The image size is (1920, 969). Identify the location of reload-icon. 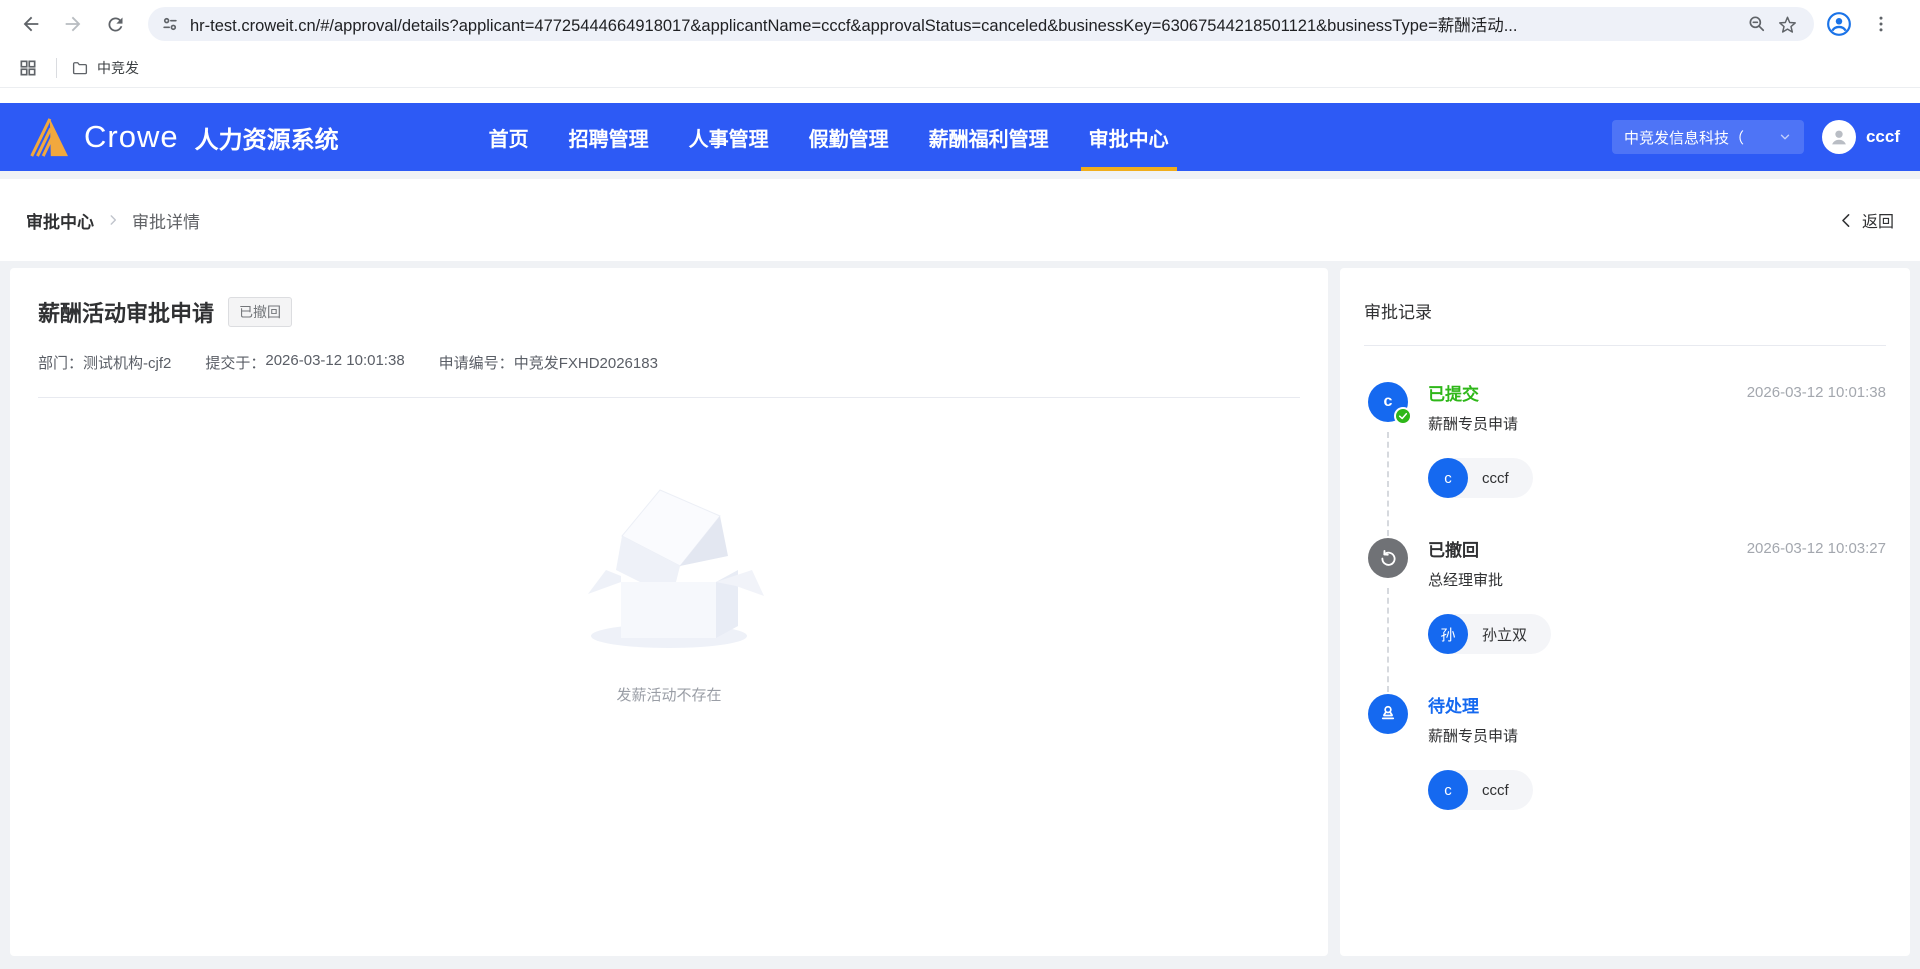
(114, 23).